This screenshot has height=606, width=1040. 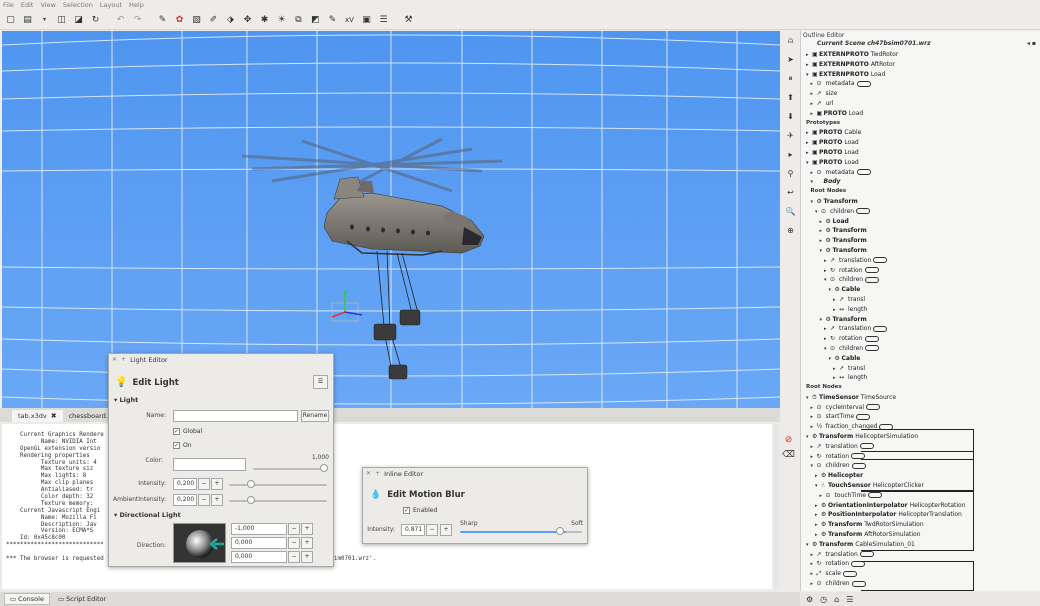 What do you see at coordinates (920, 182) in the screenshot?
I see `tree-node: ▾ Body` at bounding box center [920, 182].